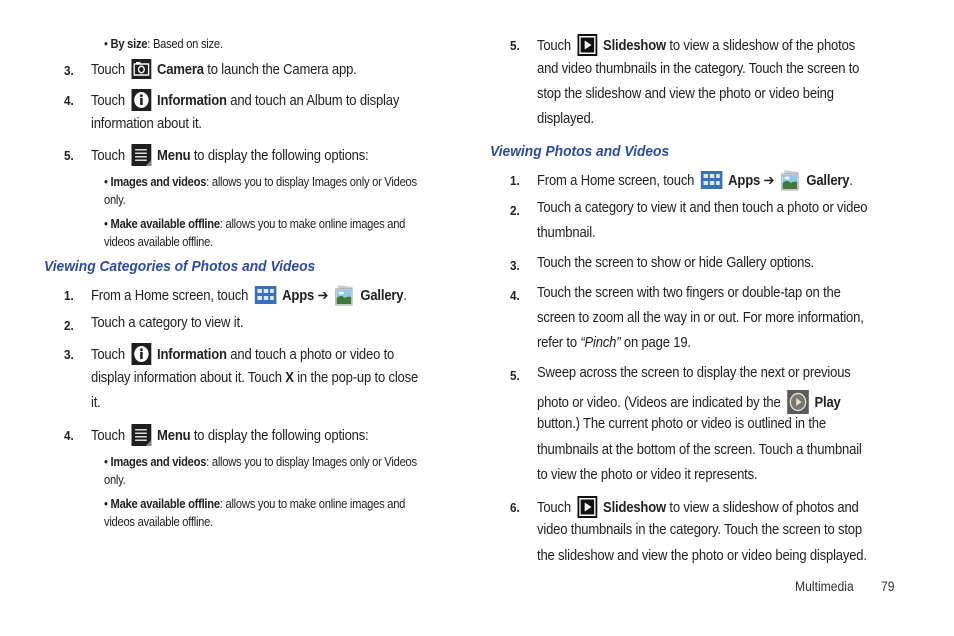 Image resolution: width=954 pixels, height=636 pixels. I want to click on page-number: 79, so click(888, 586).